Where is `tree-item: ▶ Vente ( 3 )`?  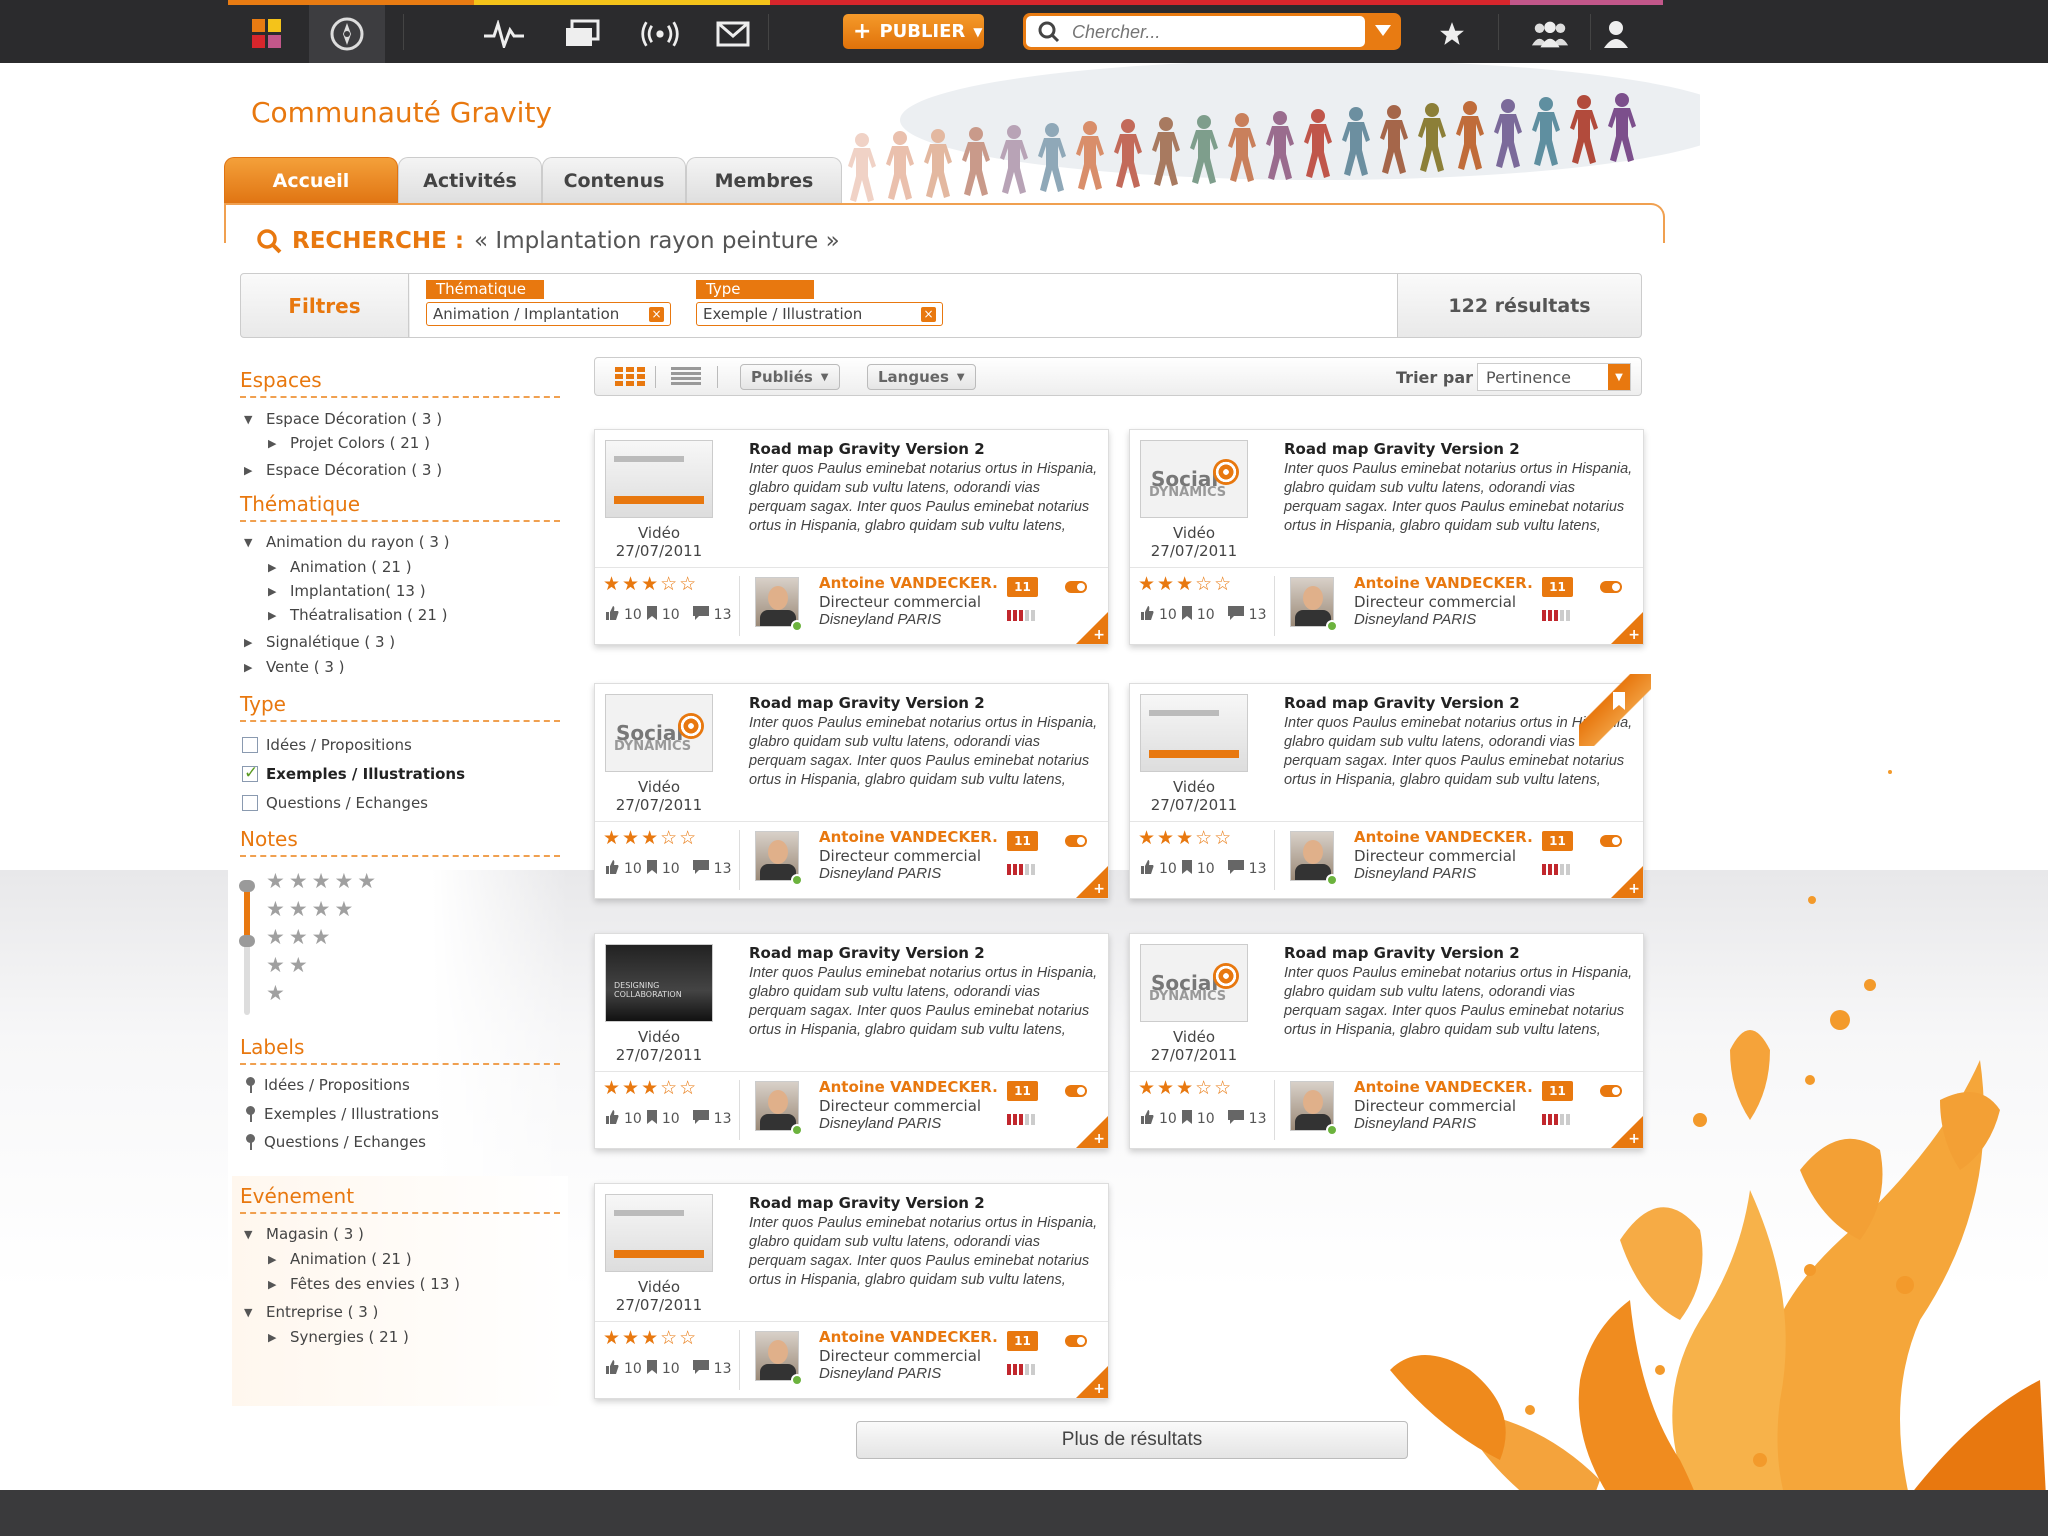 tree-item: ▶ Vente ( 3 ) is located at coordinates (294, 667).